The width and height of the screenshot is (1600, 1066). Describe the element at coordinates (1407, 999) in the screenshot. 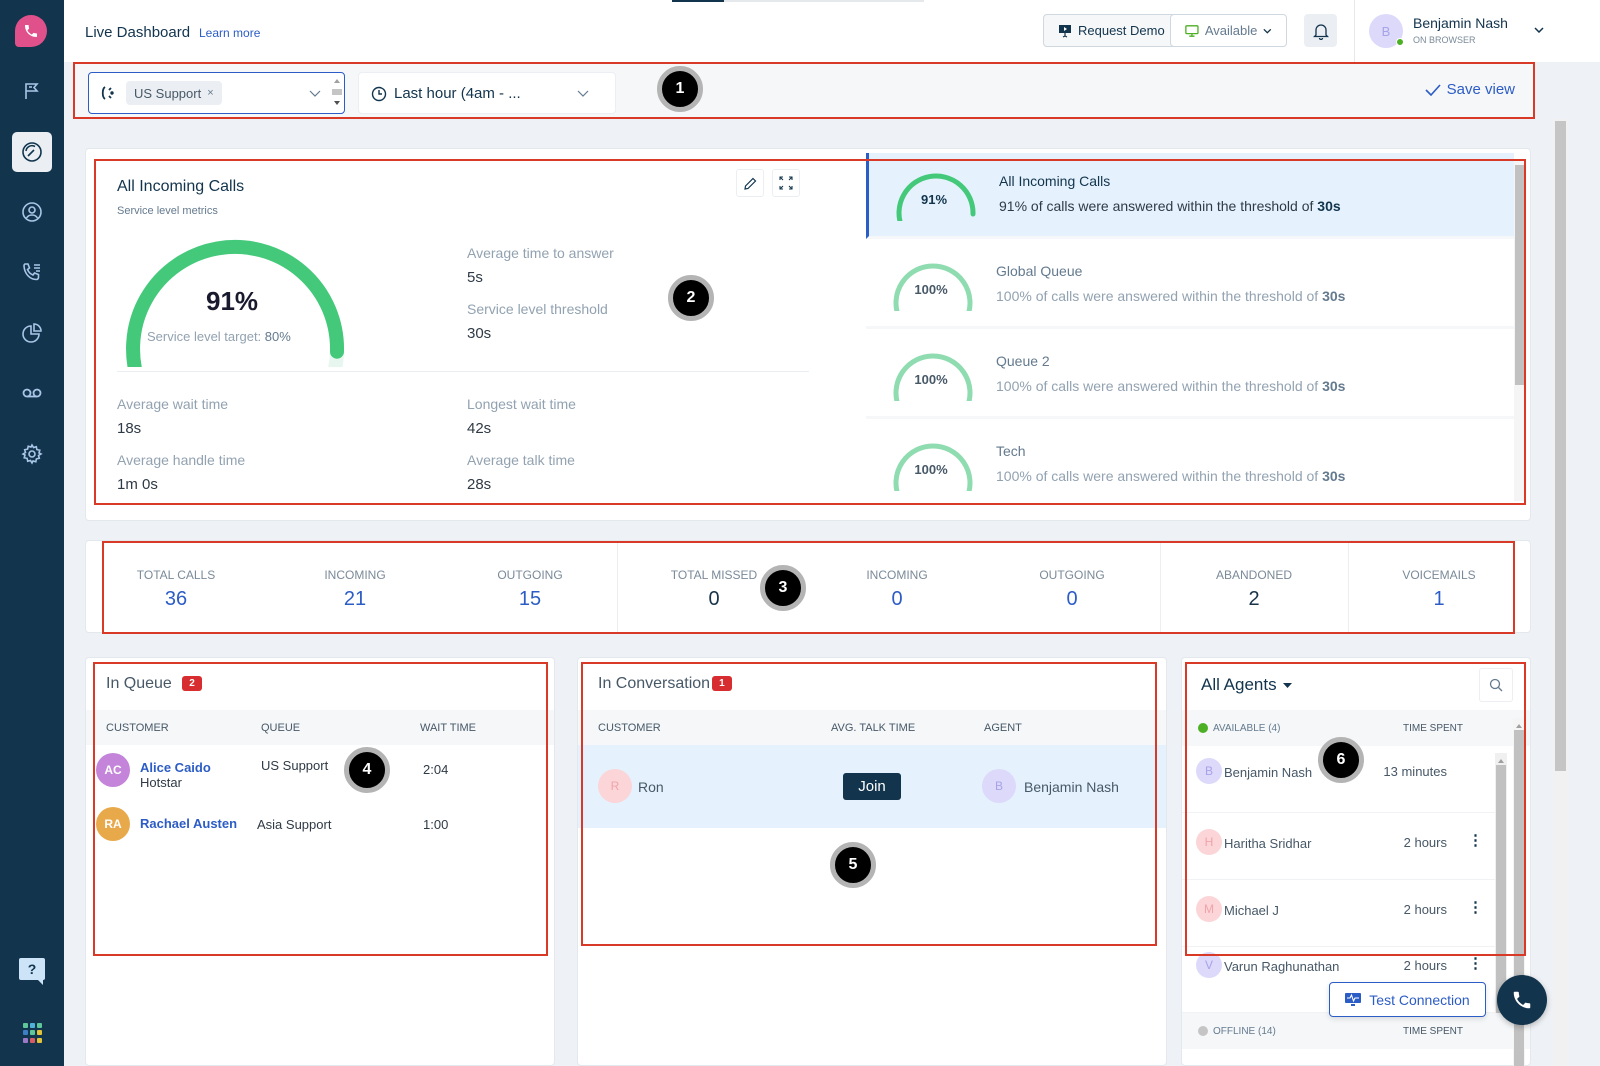

I see `test-connection-button: Test Connection` at that location.